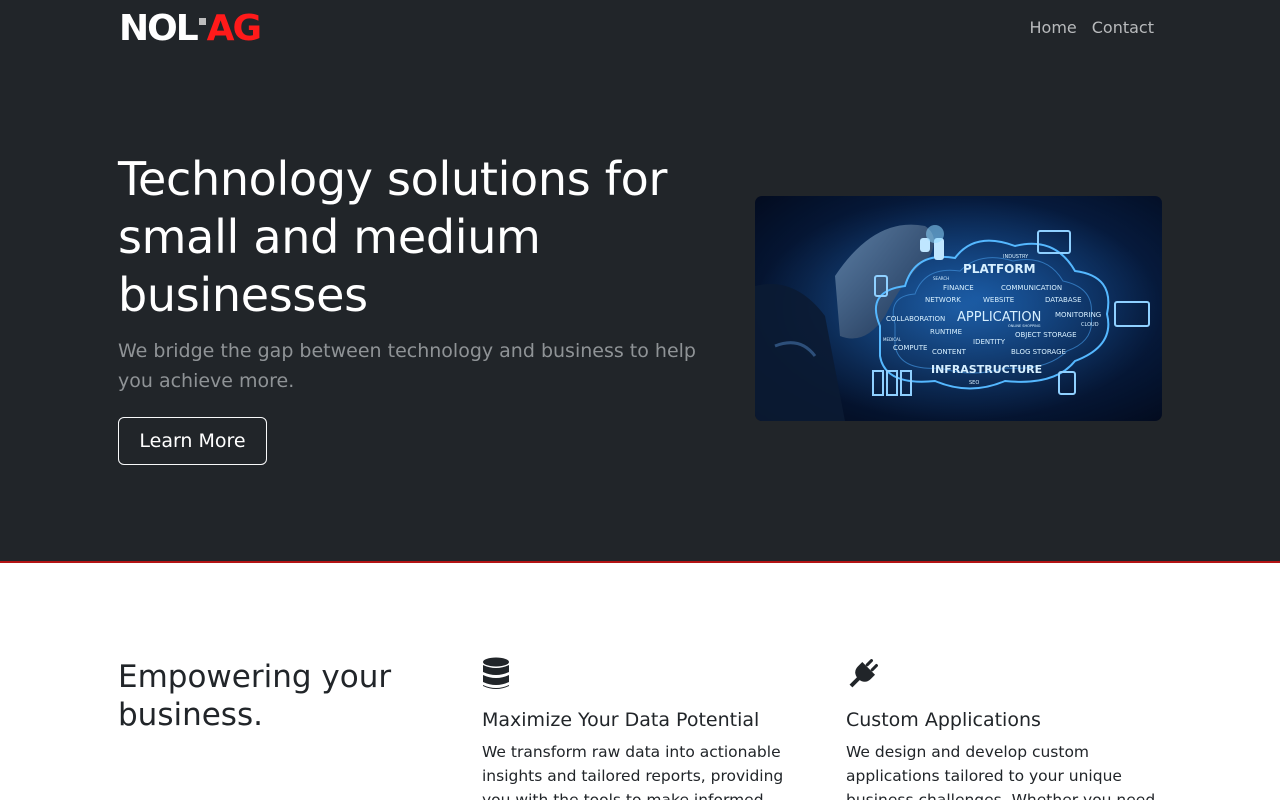 This screenshot has height=800, width=1280. I want to click on image-word: MONITORING, so click(1078, 315).